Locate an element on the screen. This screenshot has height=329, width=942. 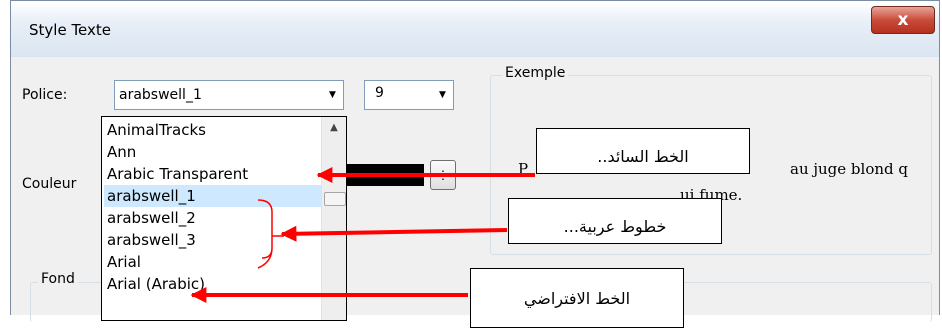
list-scrollbar: ▲ is located at coordinates (333, 218).